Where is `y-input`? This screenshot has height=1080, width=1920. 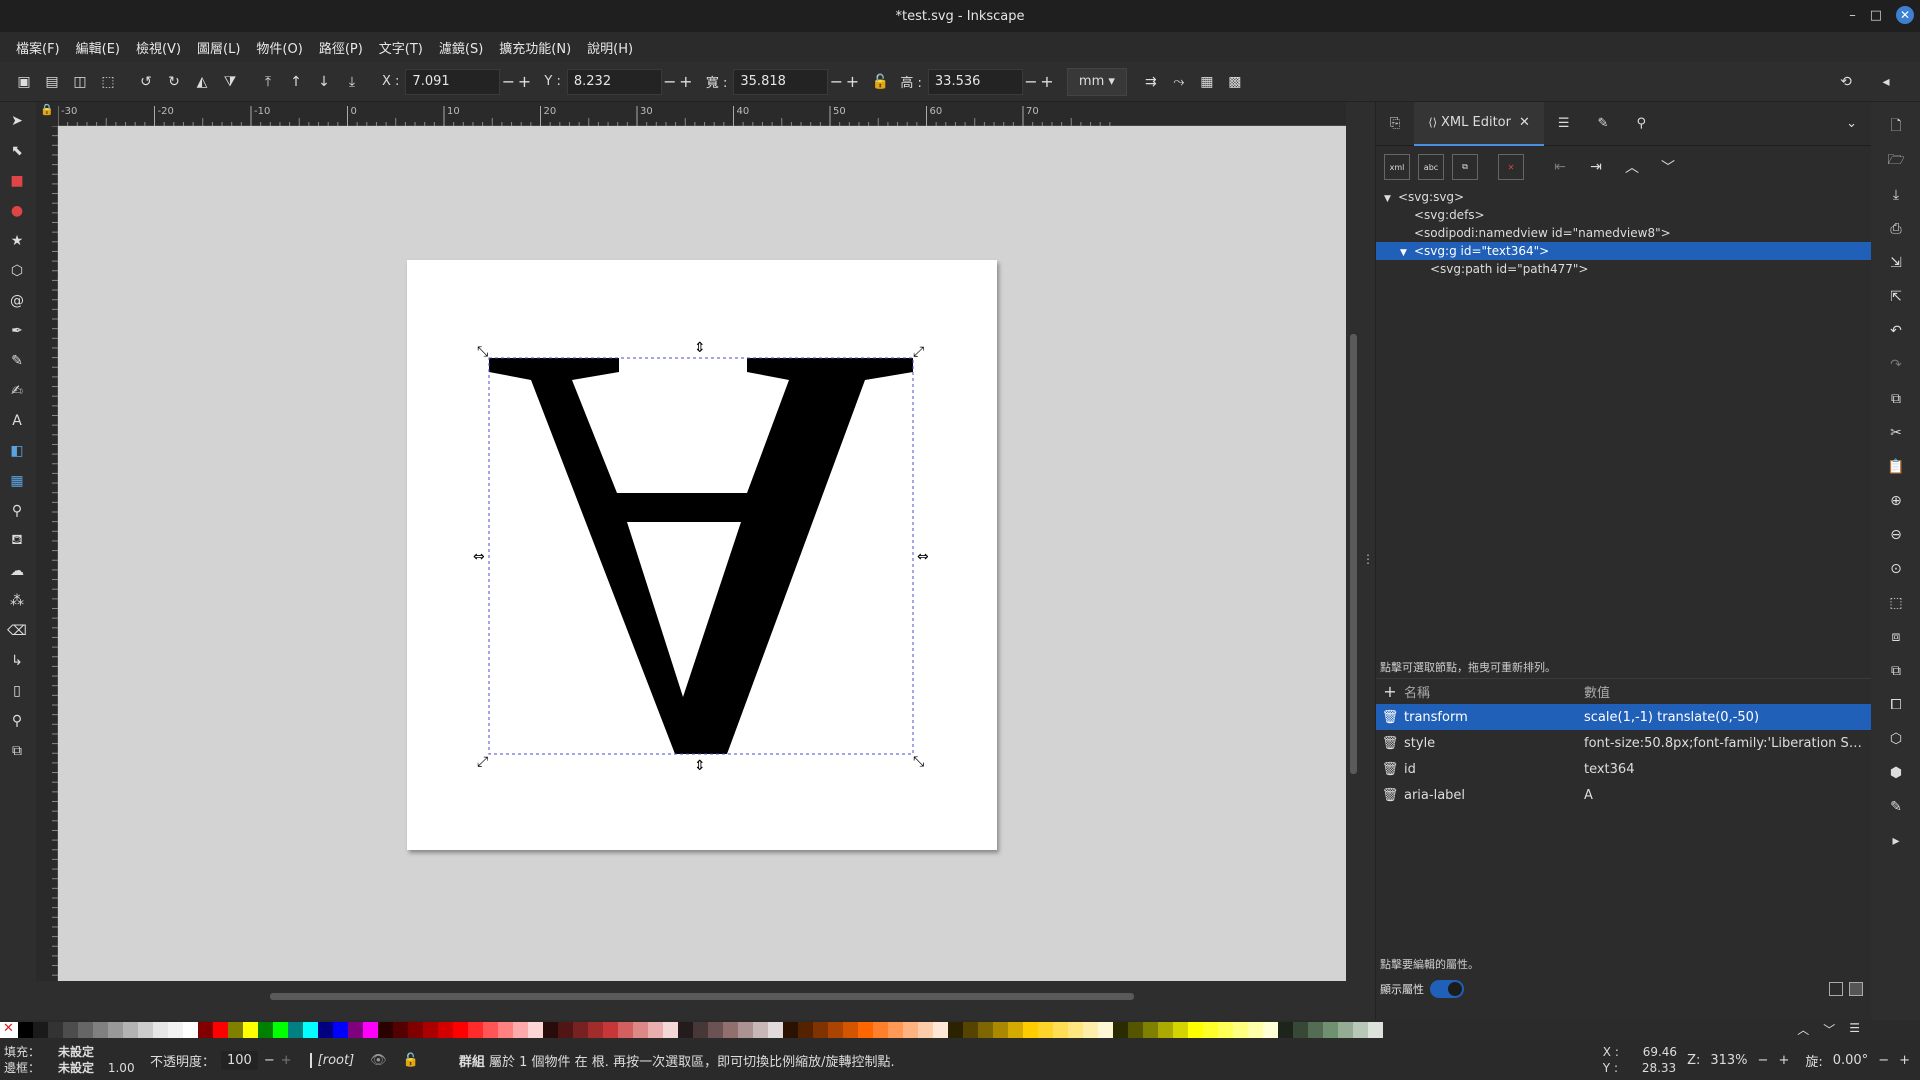 y-input is located at coordinates (614, 81).